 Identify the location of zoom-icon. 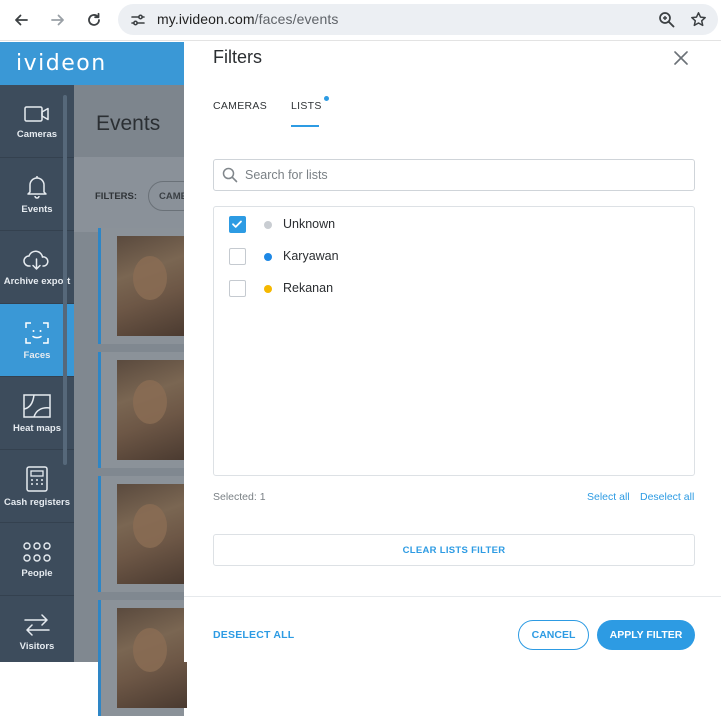
(666, 19).